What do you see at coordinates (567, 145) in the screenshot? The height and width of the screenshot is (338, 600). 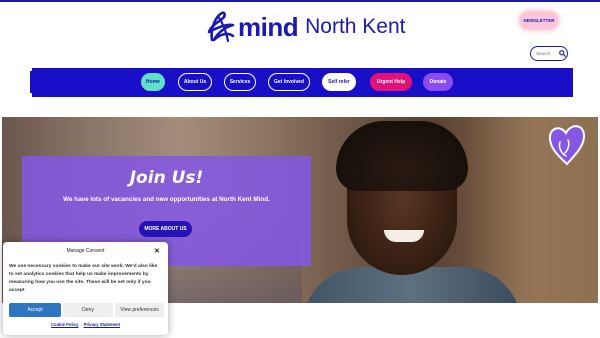 I see `heart-icon` at bounding box center [567, 145].